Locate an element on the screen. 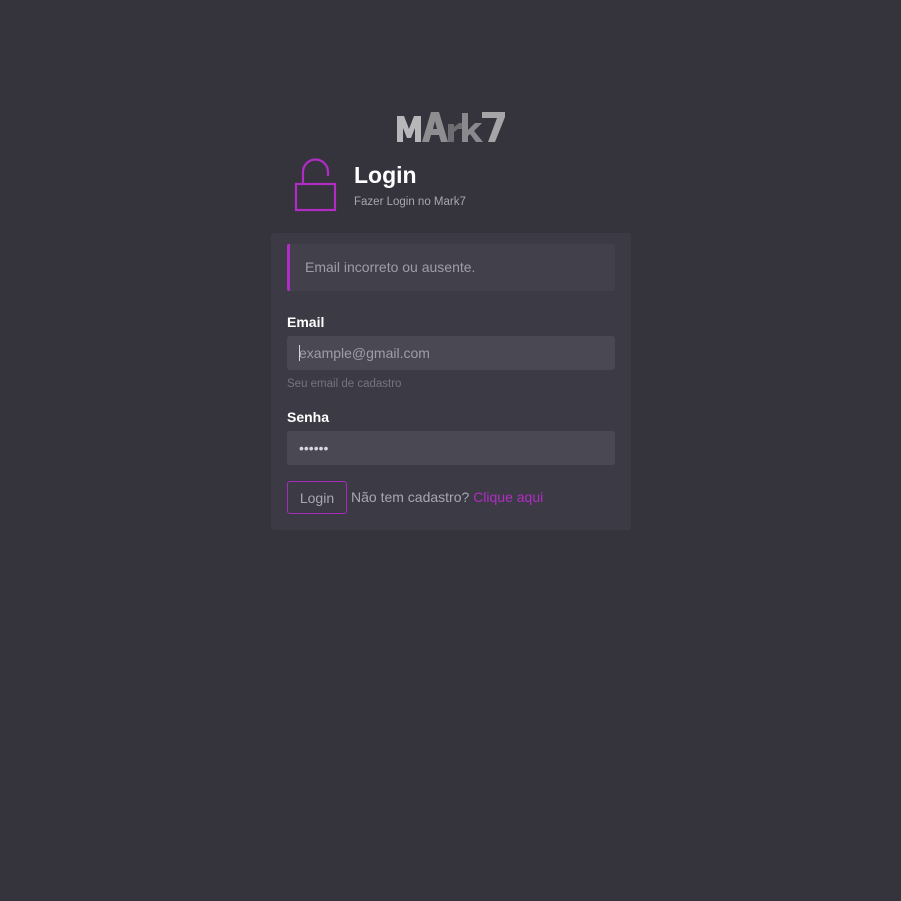 The width and height of the screenshot is (901, 901). email-help-text: Seu email de cadastro is located at coordinates (344, 384).